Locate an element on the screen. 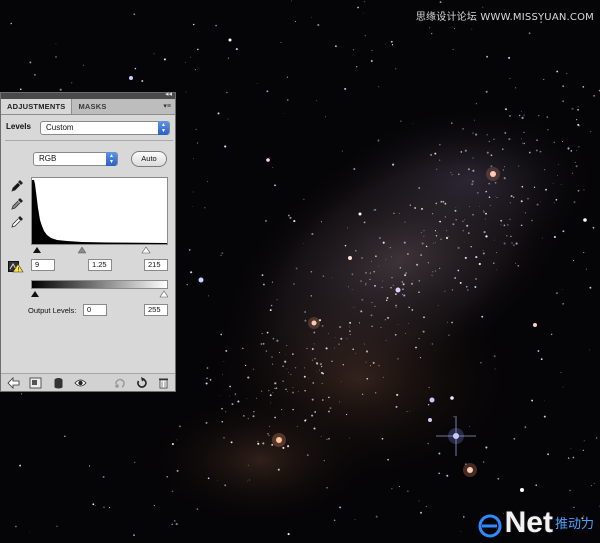 Image resolution: width=600 pixels, height=543 pixels. tab-adjustments: ADJUSTMENTS is located at coordinates (37, 106).